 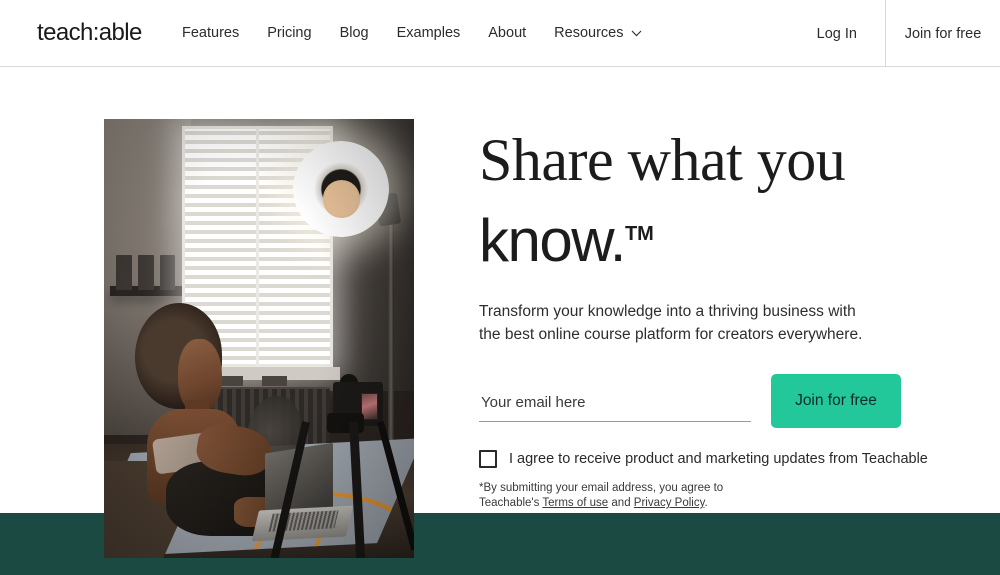 What do you see at coordinates (217, 33) in the screenshot?
I see `nav-link-features: Features` at bounding box center [217, 33].